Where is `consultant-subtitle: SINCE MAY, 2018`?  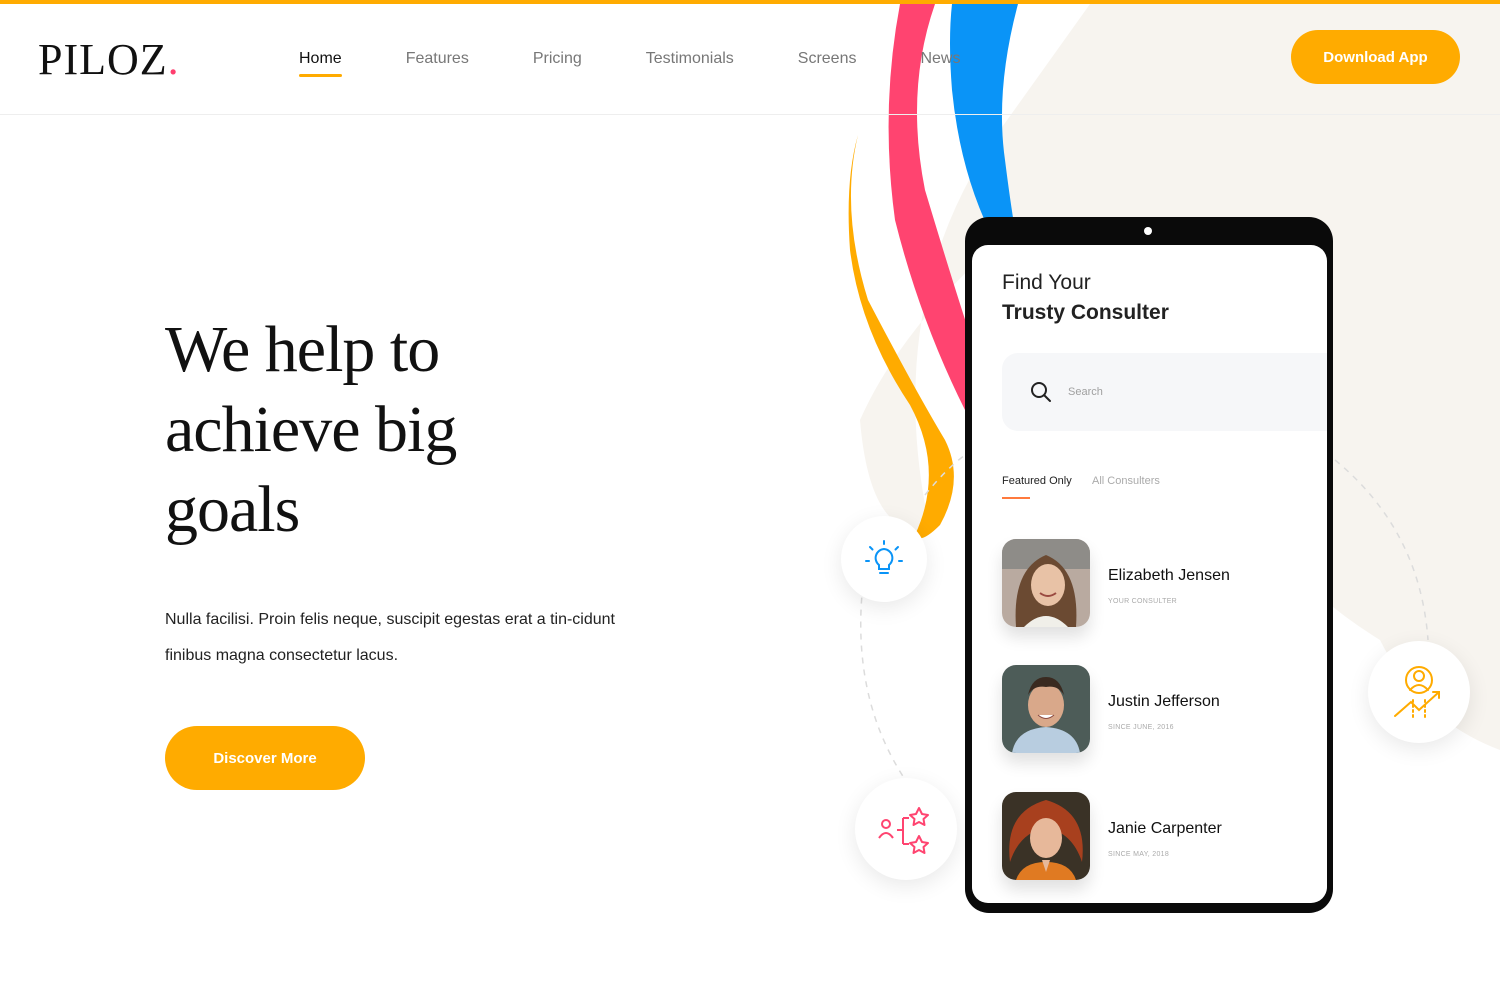
consultant-subtitle: SINCE MAY, 2018 is located at coordinates (1139, 854).